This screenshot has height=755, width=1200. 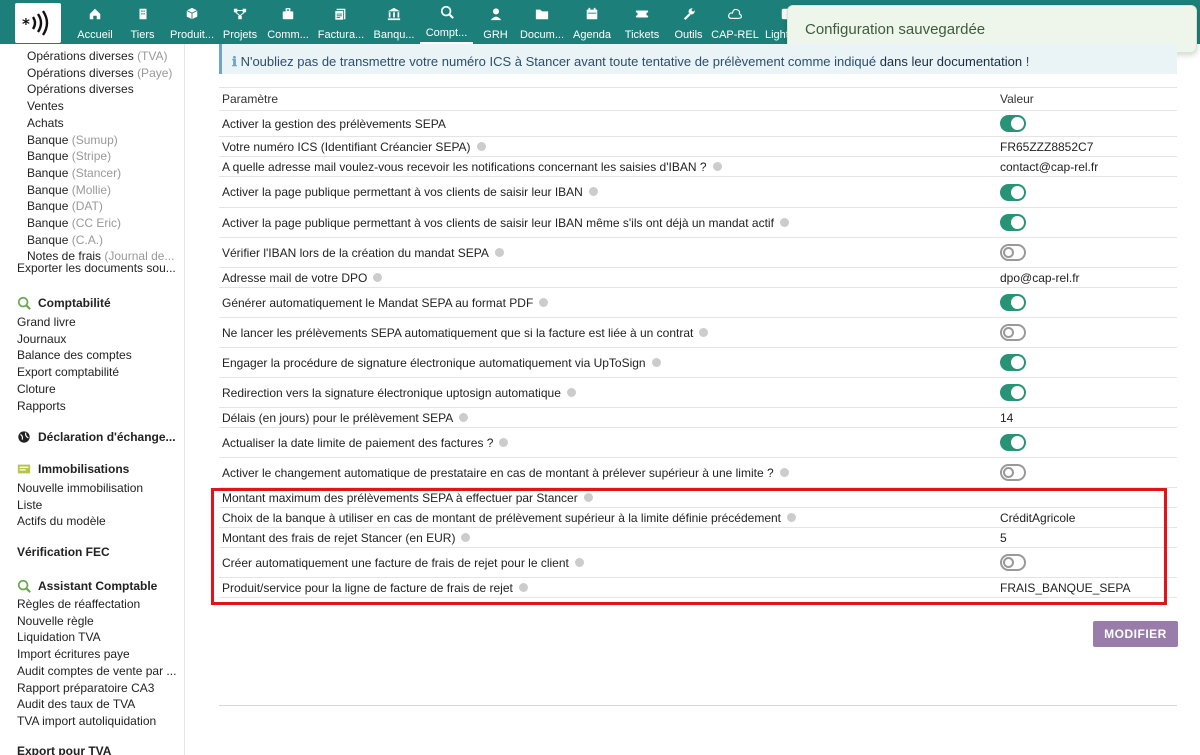 What do you see at coordinates (74, 173) in the screenshot?
I see `sidebar-subitem: Banque (Stancer)` at bounding box center [74, 173].